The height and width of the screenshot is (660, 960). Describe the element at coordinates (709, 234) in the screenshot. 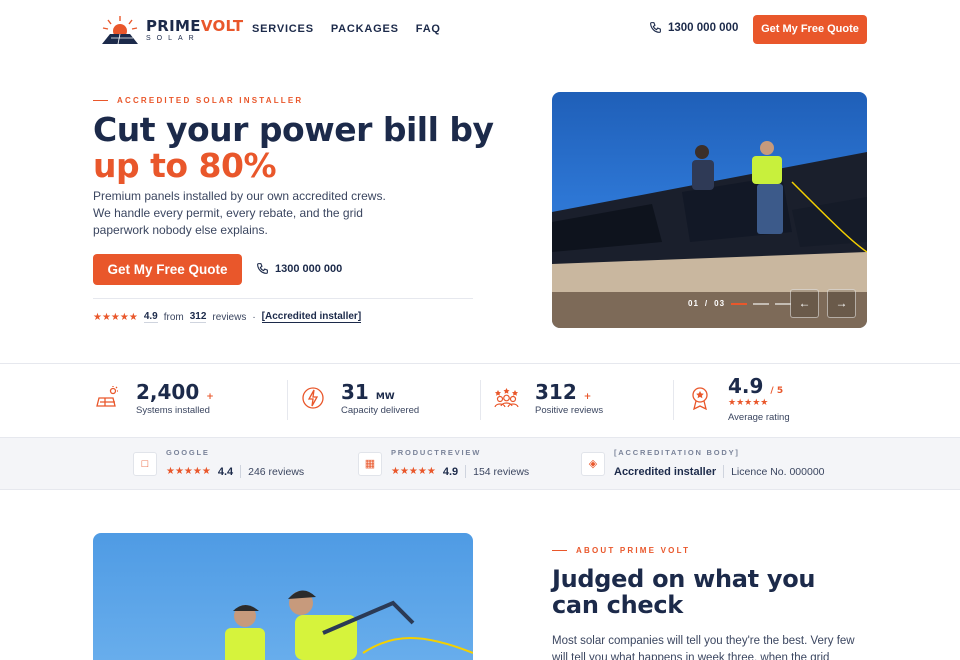

I see `installers-illustration` at that location.